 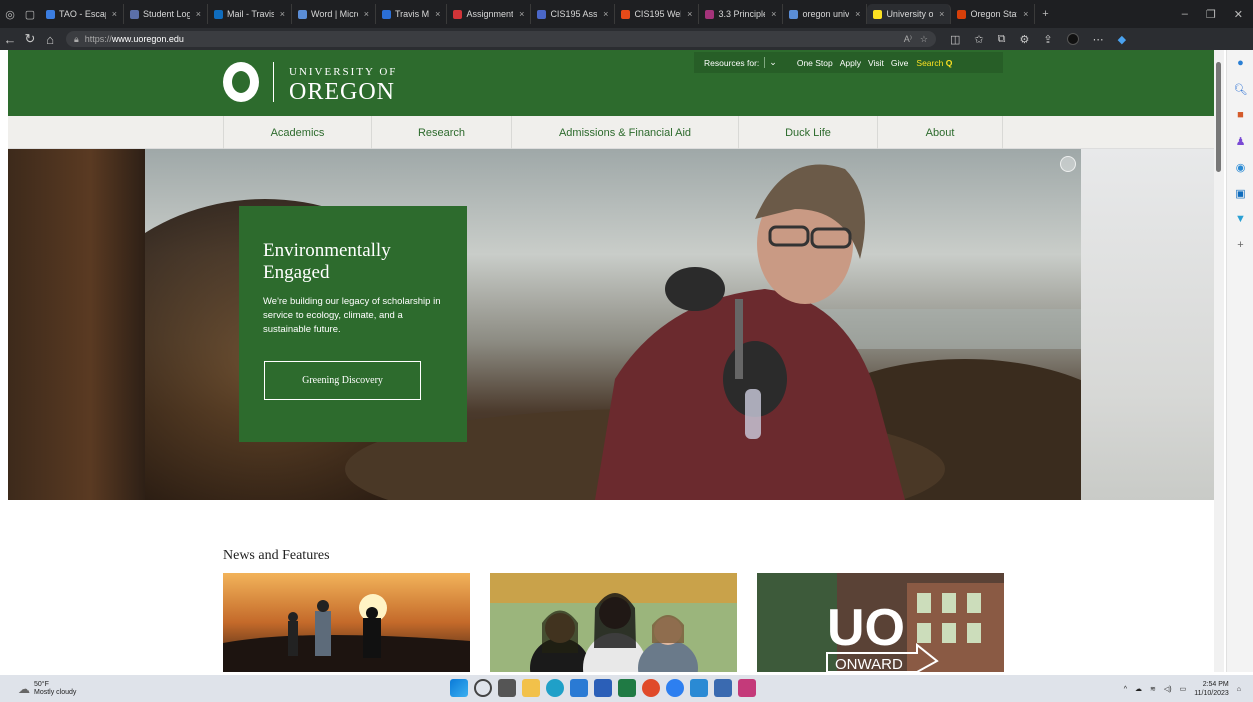 I want to click on weather-widget: ☁ 50°F Mostly cloudy, so click(x=100, y=689).